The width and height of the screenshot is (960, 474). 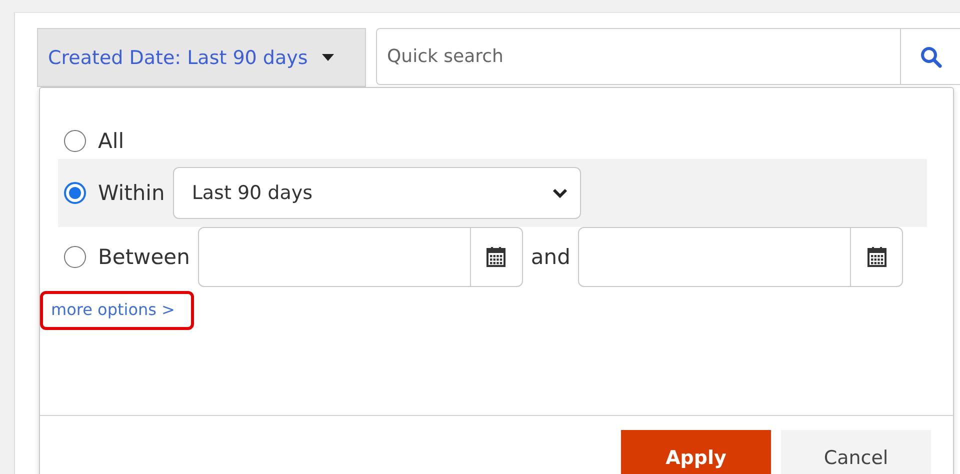 I want to click on search-button, so click(x=930, y=56).